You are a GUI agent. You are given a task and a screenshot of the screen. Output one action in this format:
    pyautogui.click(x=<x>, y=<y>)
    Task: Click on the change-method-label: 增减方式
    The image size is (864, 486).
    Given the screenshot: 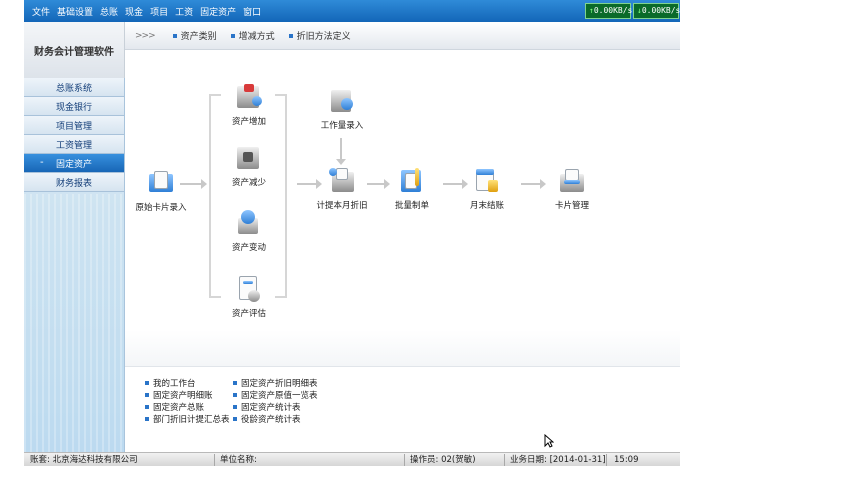 What is the action you would take?
    pyautogui.click(x=256, y=37)
    